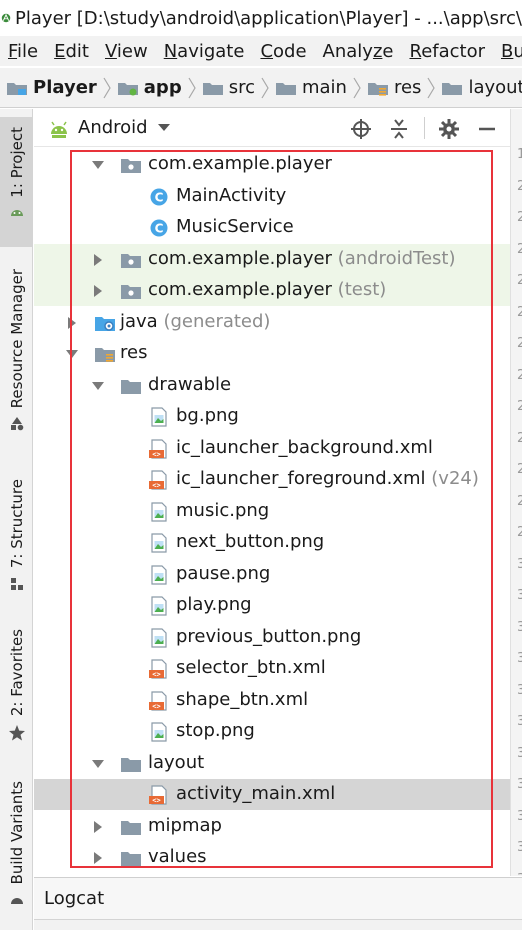 The height and width of the screenshot is (930, 522). Describe the element at coordinates (359, 289) in the screenshot. I see `tree-item-suffix: (test)` at that location.